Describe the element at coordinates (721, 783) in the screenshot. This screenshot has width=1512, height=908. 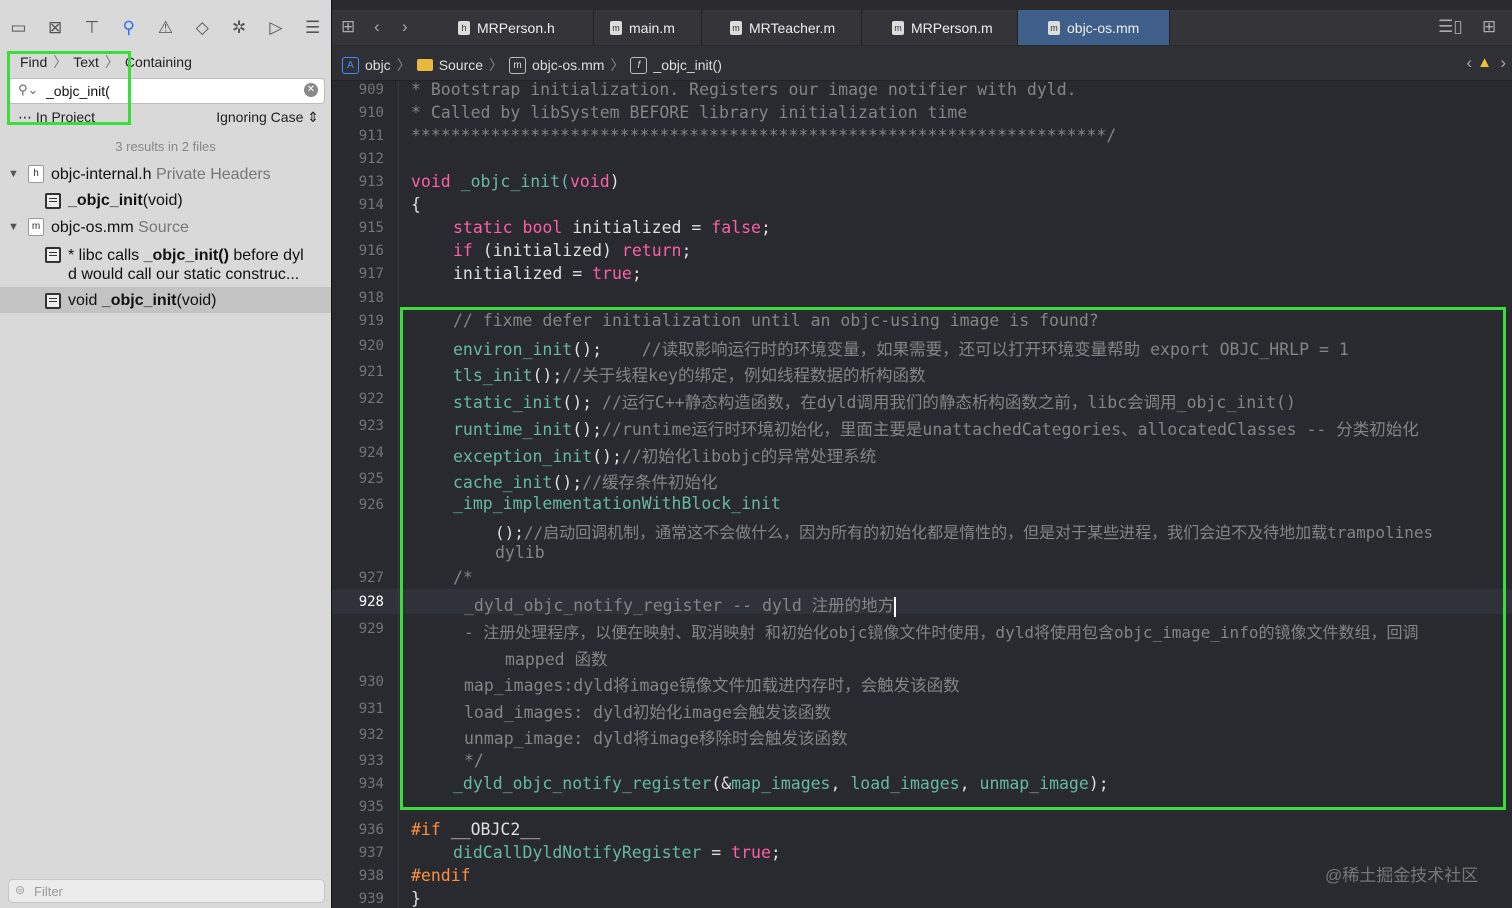
I see `code-token: (&` at that location.